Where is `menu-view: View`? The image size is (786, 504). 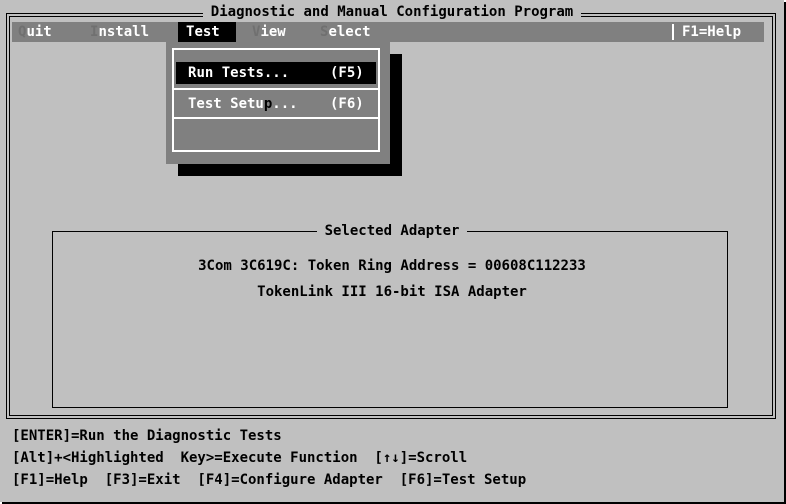
menu-view: View is located at coordinates (269, 32).